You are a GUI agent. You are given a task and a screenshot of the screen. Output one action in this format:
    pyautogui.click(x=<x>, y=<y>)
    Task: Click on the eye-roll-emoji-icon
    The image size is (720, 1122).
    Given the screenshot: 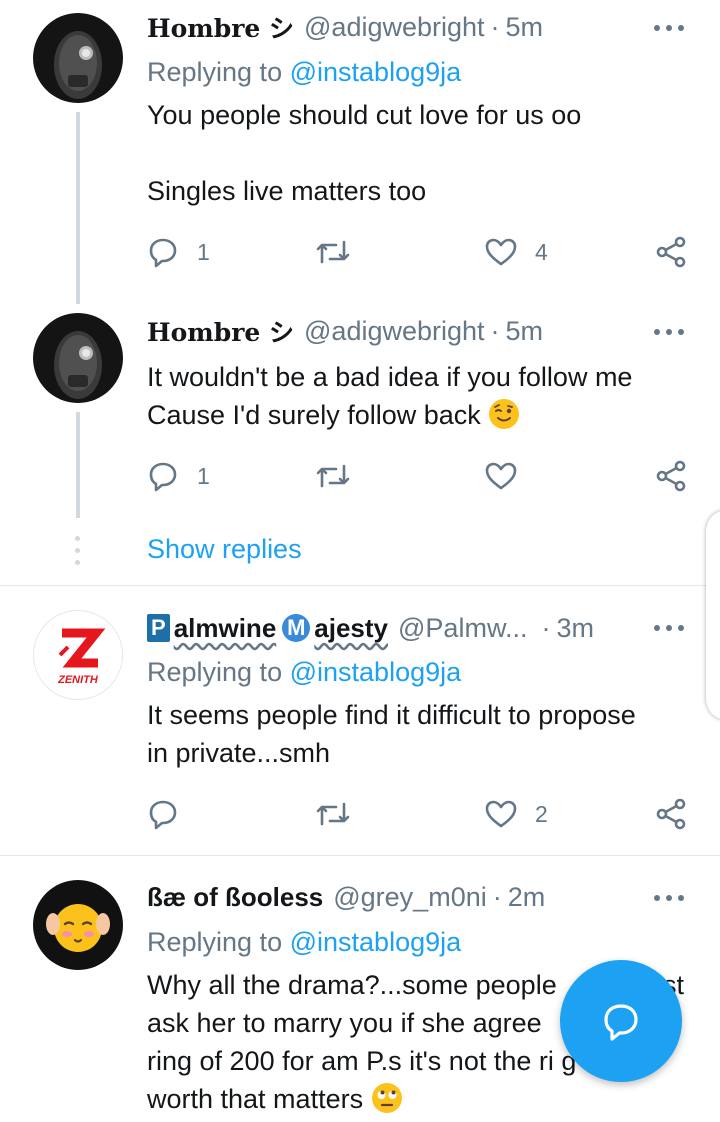 What is the action you would take?
    pyautogui.click(x=386, y=1098)
    